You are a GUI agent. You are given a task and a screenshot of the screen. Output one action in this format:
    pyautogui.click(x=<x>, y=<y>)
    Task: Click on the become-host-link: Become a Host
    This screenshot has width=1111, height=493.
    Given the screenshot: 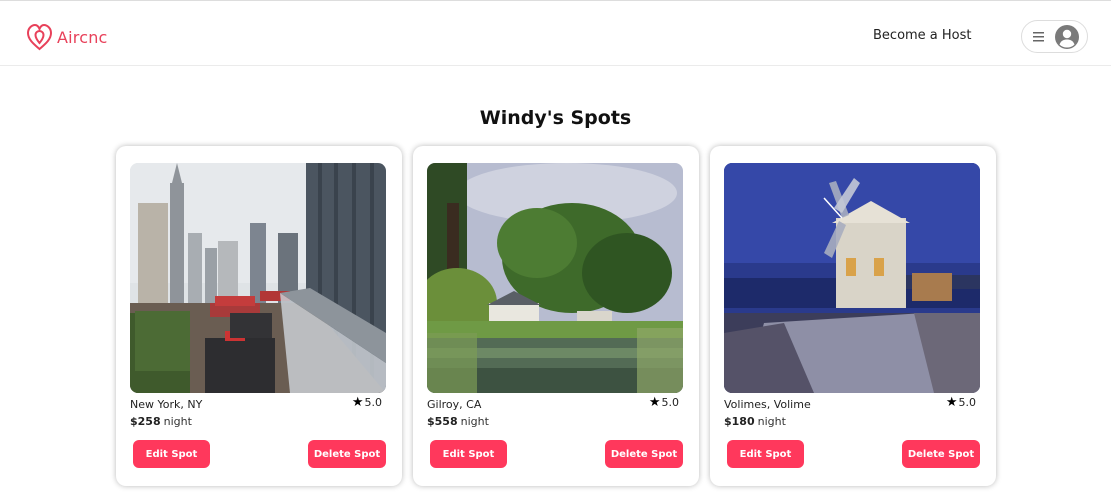 What is the action you would take?
    pyautogui.click(x=922, y=35)
    